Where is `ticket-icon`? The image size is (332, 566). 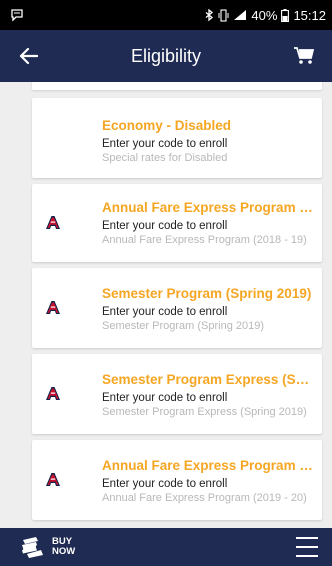
ticket-icon is located at coordinates (32, 547).